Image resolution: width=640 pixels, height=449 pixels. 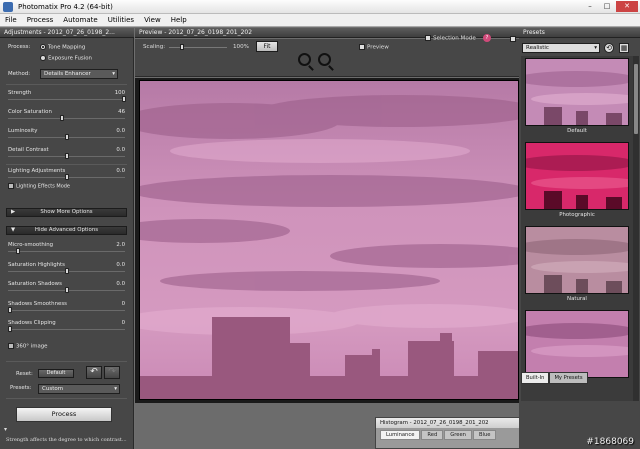 I want to click on presets-list: Default Photographic Natural, so click(x=577, y=228).